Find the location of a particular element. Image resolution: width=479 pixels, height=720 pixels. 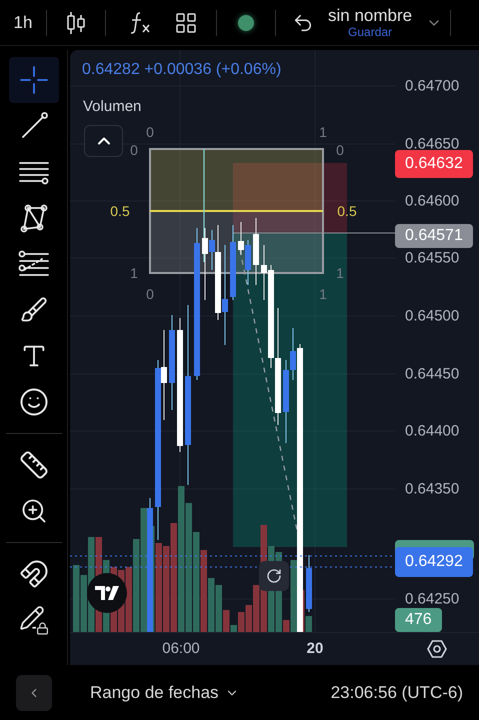

date-range-dropdown: Rango de fechas is located at coordinates (164, 693).